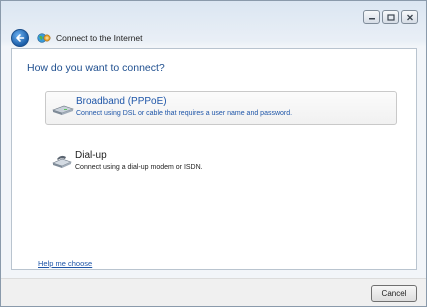 This screenshot has height=307, width=427. I want to click on maximize-icon, so click(390, 17).